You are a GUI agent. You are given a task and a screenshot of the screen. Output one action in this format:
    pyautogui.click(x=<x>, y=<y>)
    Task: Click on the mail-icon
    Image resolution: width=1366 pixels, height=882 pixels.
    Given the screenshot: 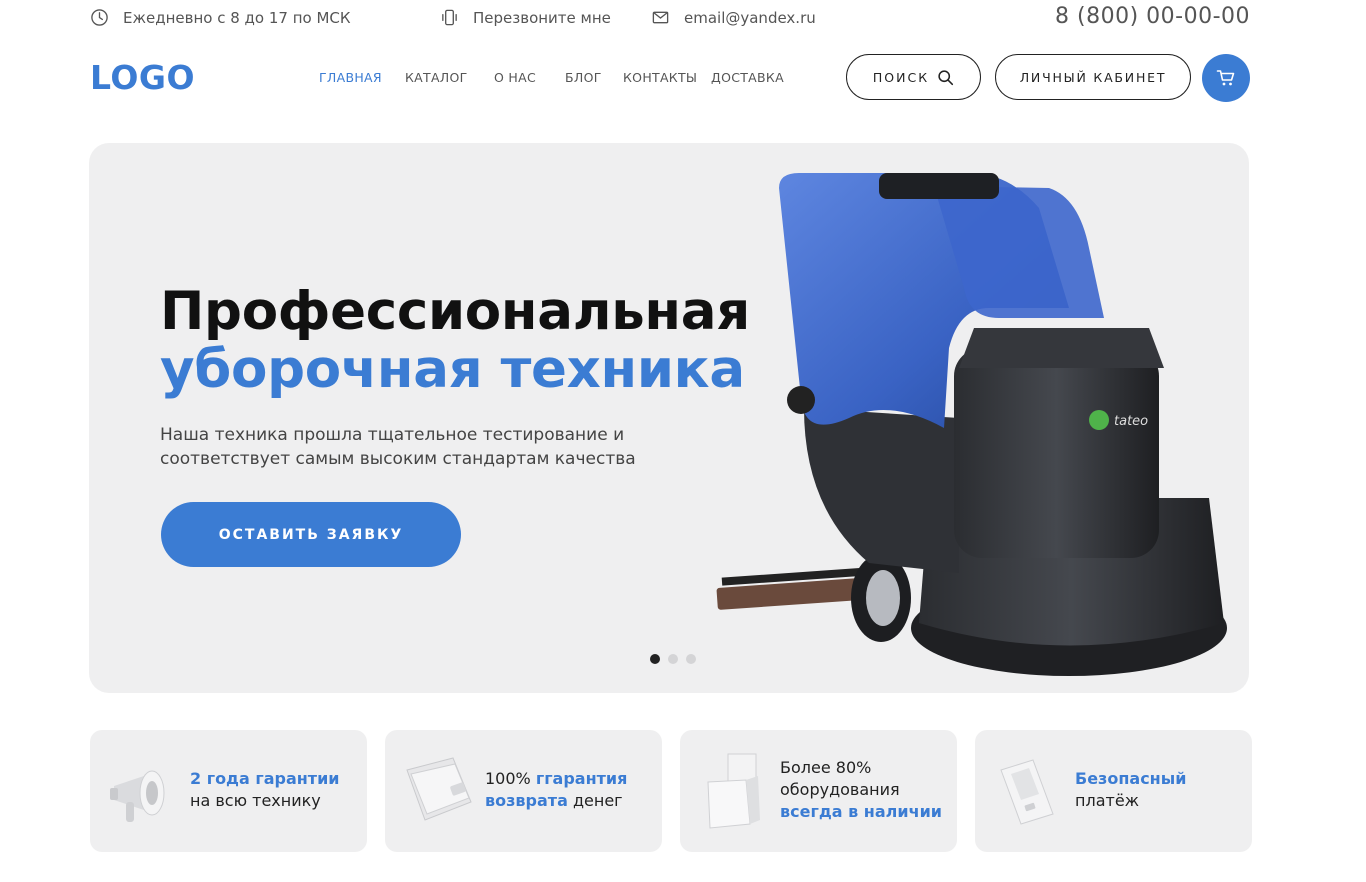 What is the action you would take?
    pyautogui.click(x=660, y=17)
    